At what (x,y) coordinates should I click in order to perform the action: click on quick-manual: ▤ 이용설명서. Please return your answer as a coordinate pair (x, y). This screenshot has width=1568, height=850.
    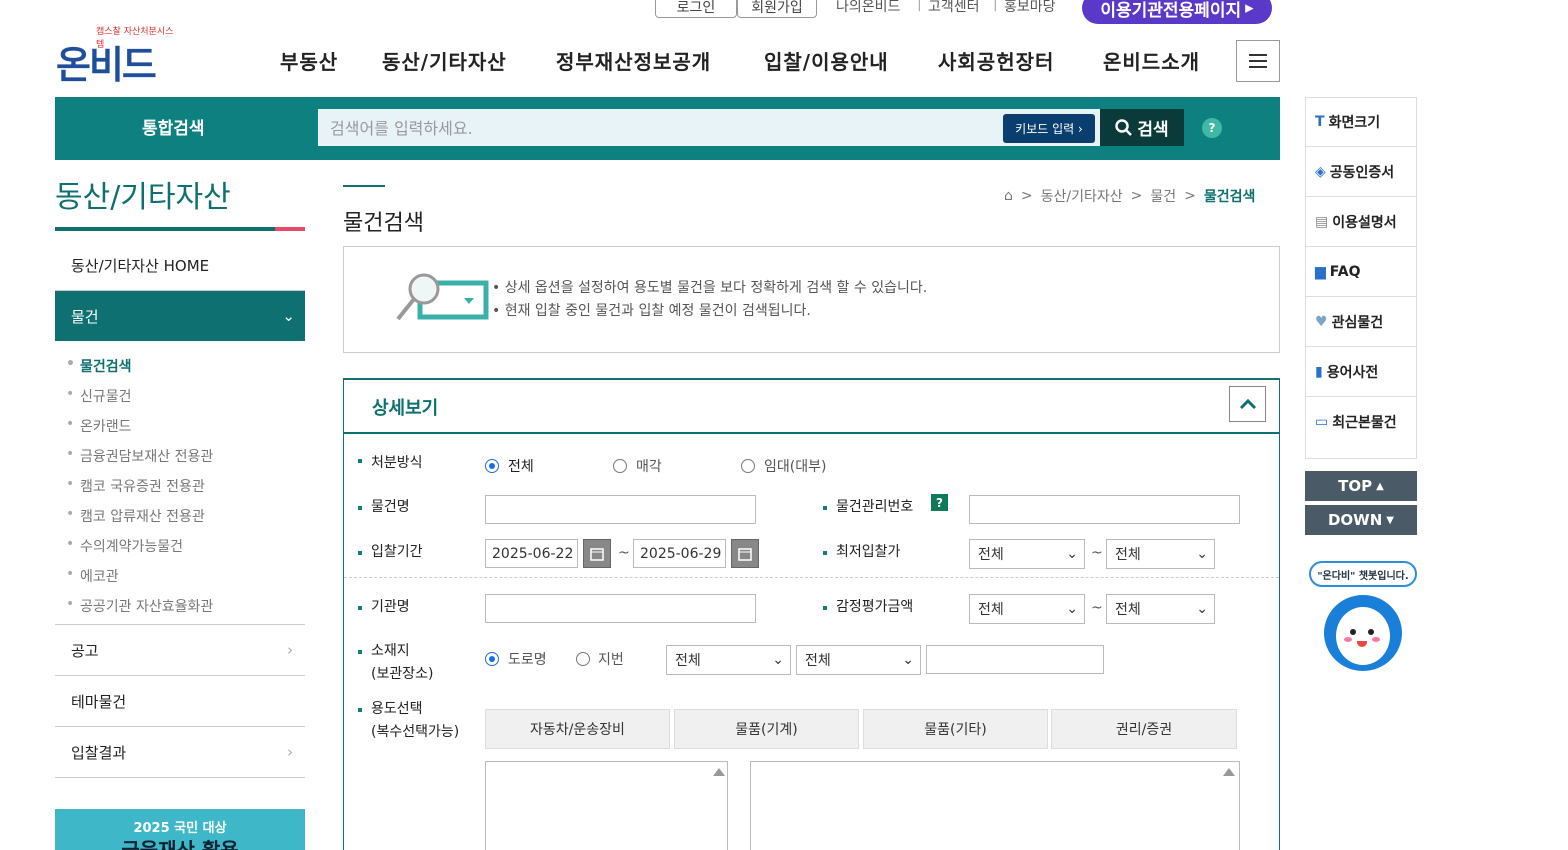
    Looking at the image, I should click on (1361, 222).